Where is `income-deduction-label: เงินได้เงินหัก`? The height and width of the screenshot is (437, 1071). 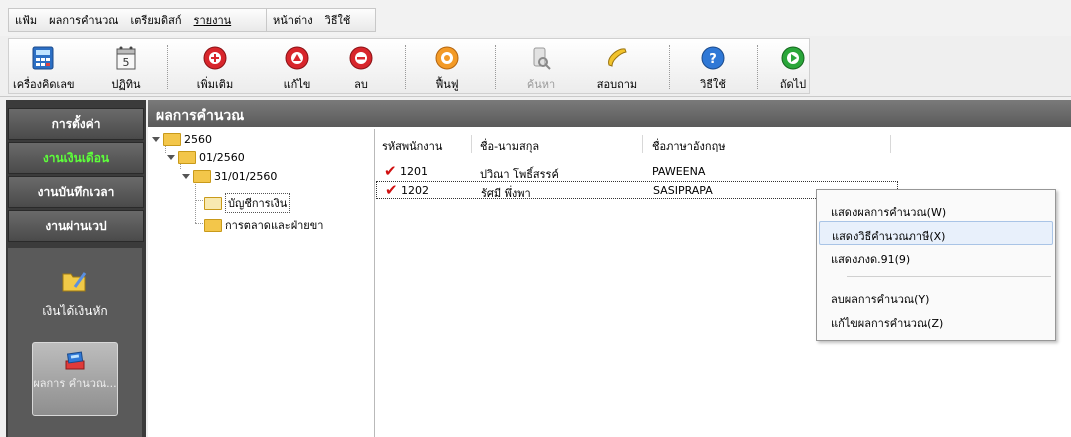 income-deduction-label: เงินได้เงินหัก is located at coordinates (75, 311).